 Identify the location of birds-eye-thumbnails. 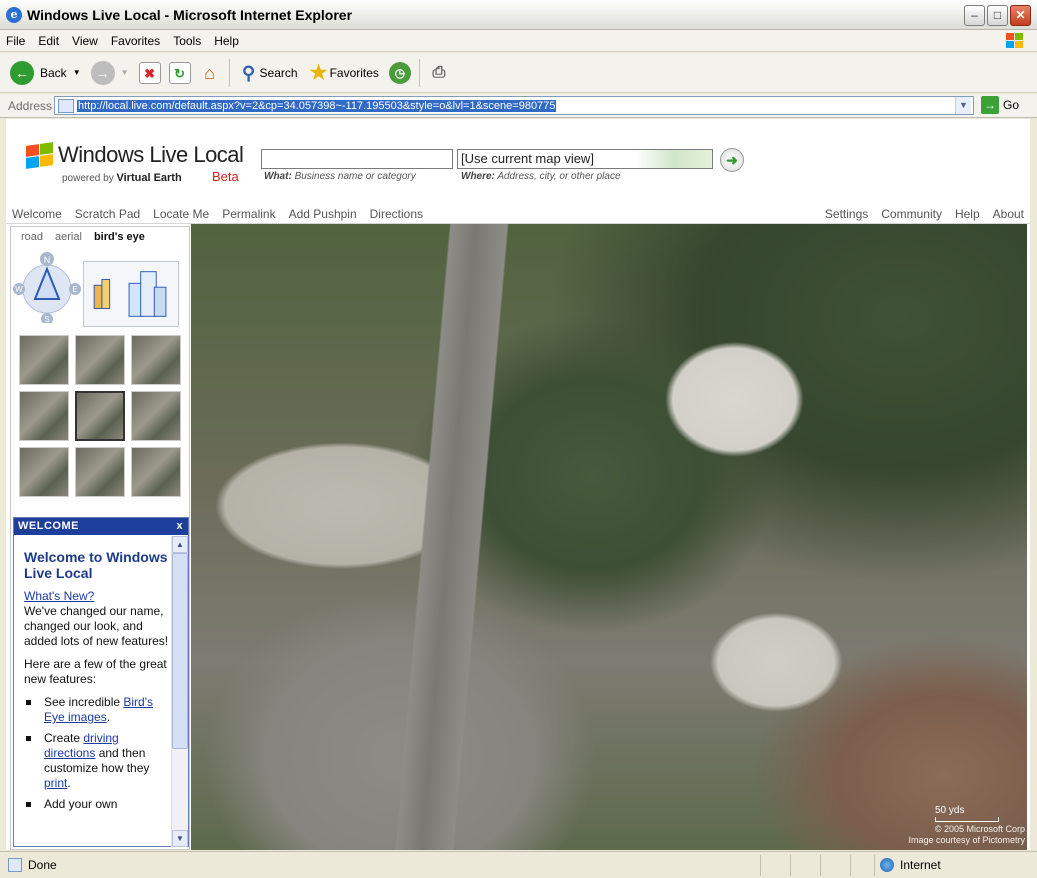
(101, 416).